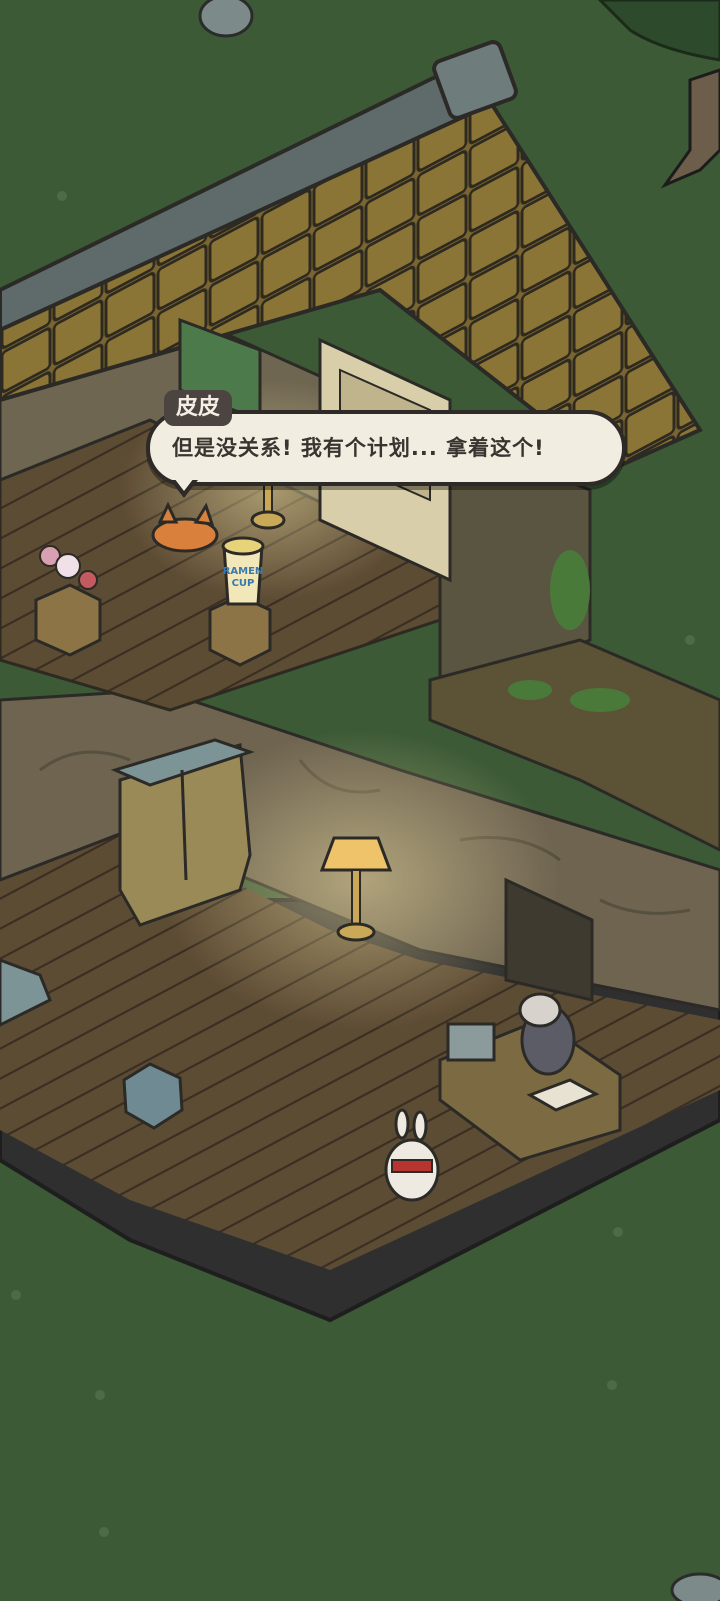  I want to click on rock-icon, so click(226, 19).